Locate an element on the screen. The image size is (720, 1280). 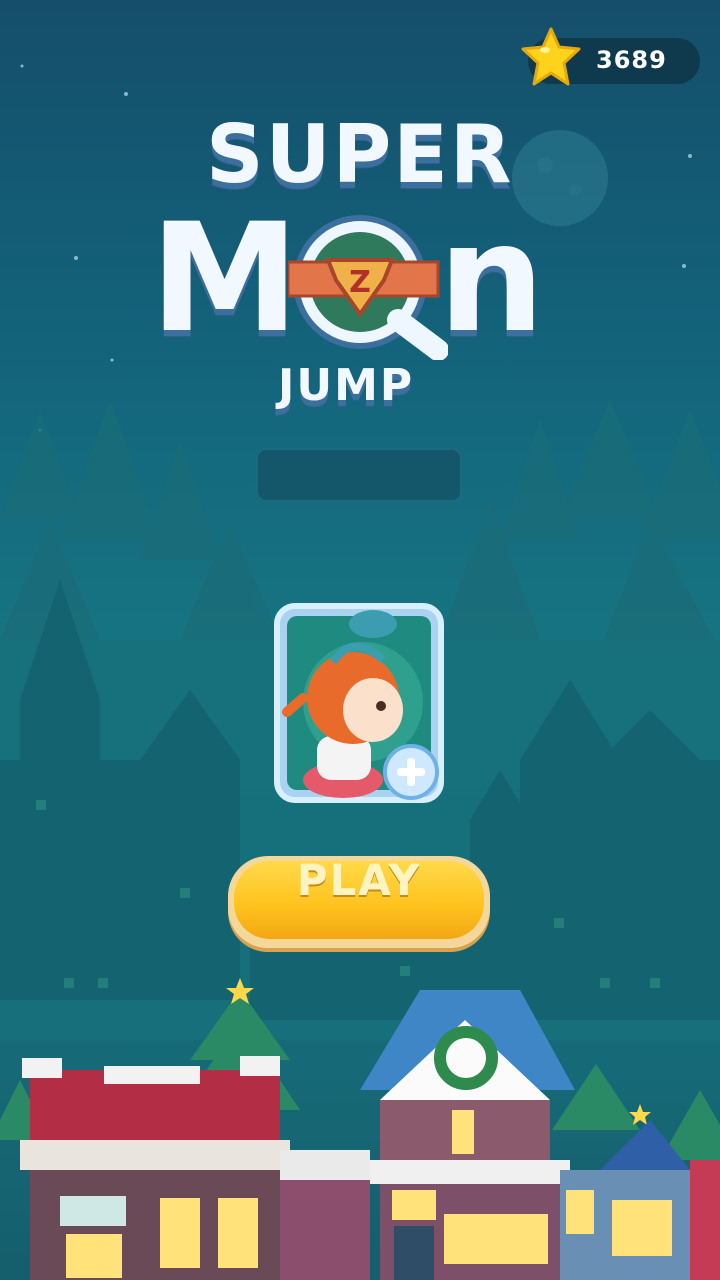
z-emblem-icon: Z is located at coordinates (368, 287).